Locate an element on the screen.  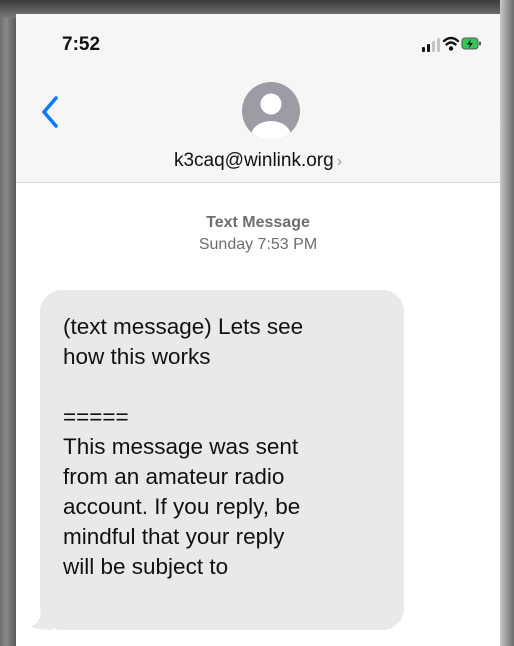
status-time: 7:52 is located at coordinates (81, 44).